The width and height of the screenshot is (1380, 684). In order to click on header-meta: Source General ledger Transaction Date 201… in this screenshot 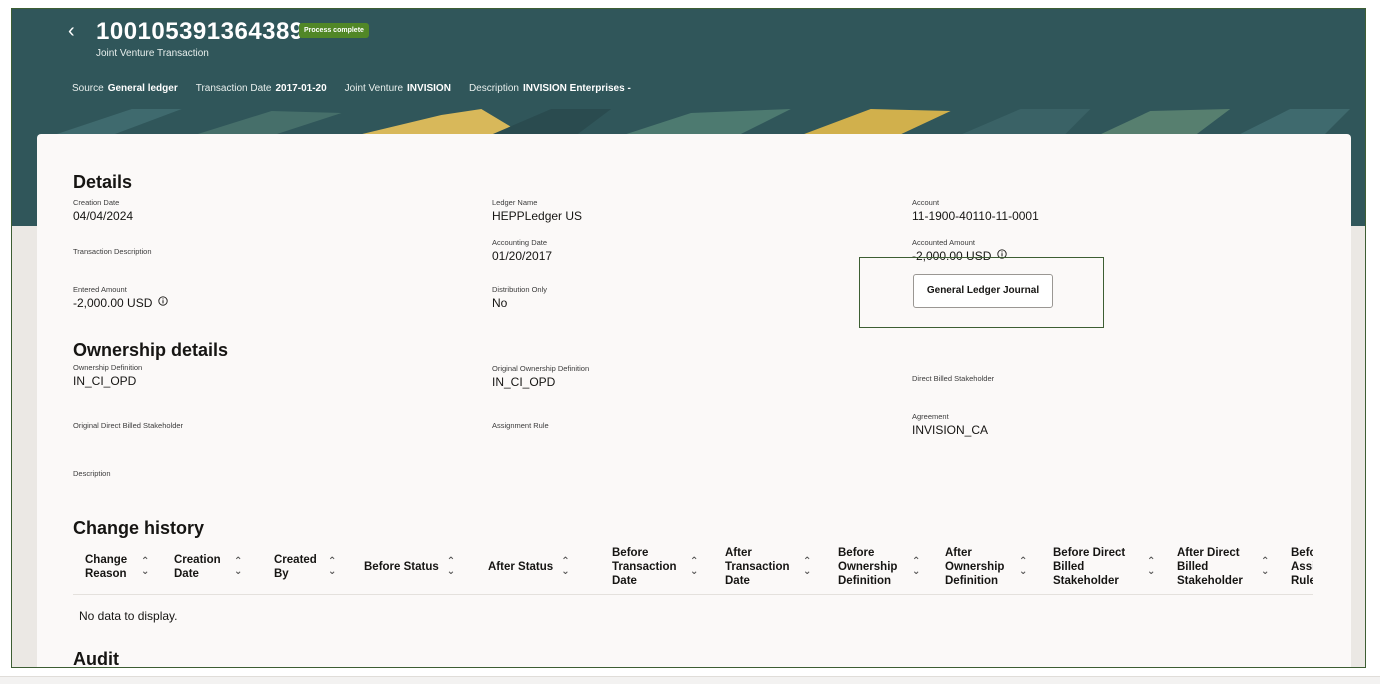, I will do `click(351, 88)`.